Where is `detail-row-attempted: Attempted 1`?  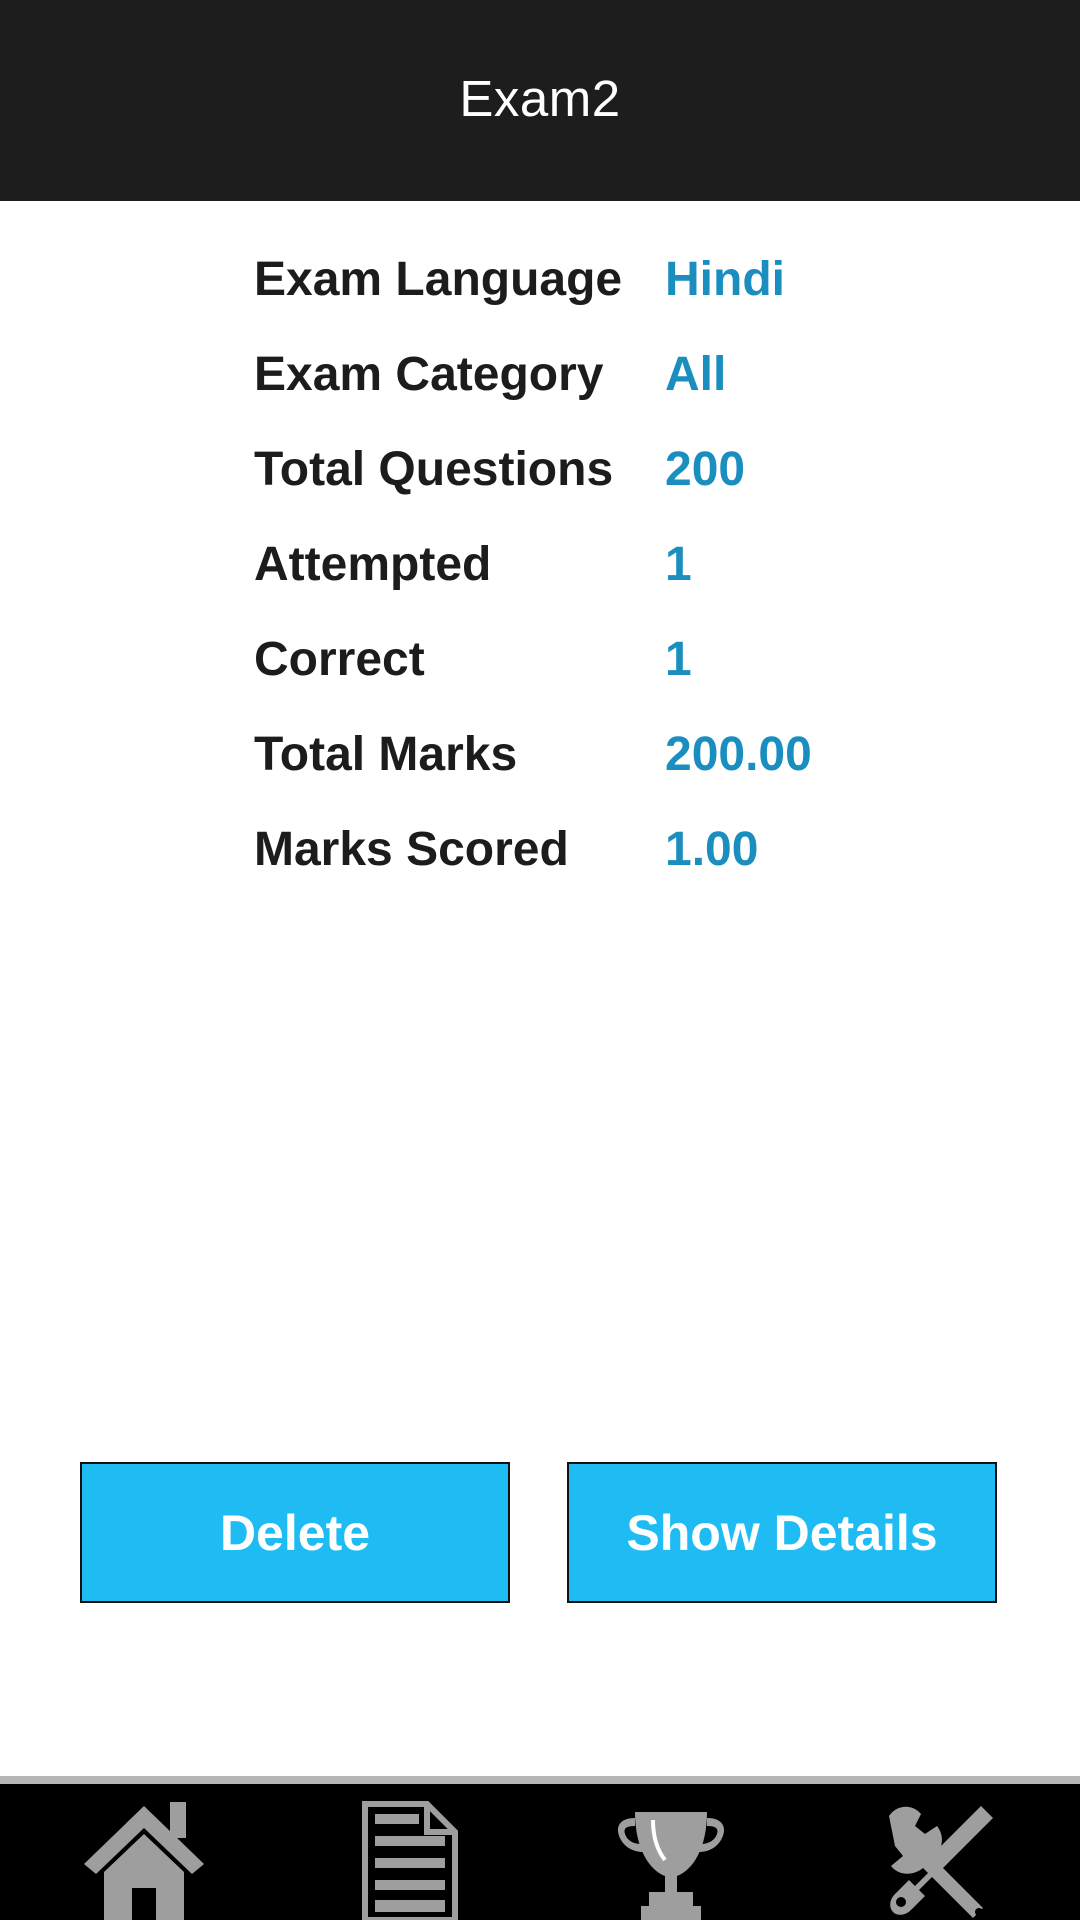
detail-row-attempted: Attempted 1 is located at coordinates (604, 564).